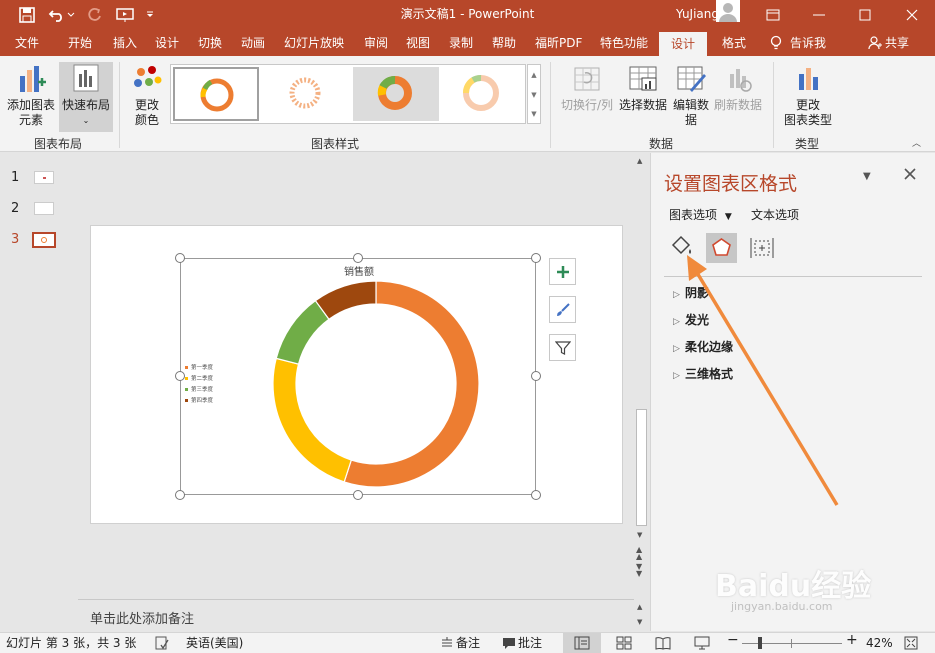  I want to click on chart-elements-button, so click(562, 271).